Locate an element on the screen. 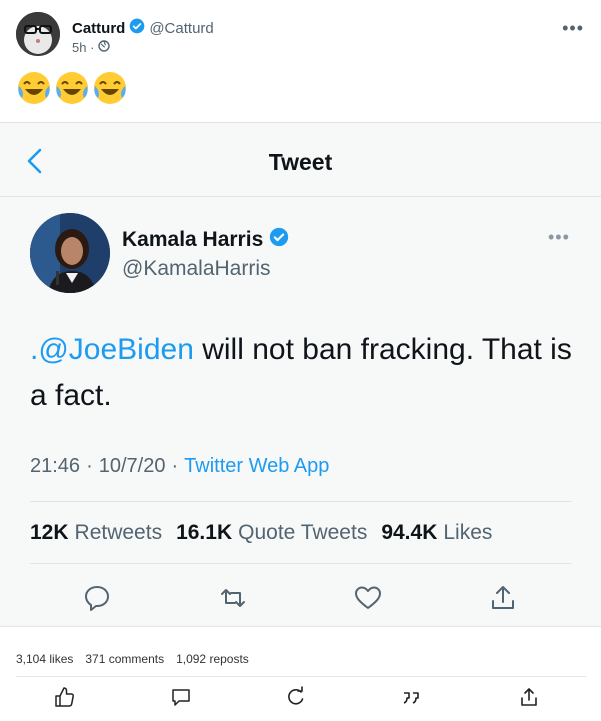 The image size is (601, 721). quote-label: Quote Tweets is located at coordinates (303, 532).